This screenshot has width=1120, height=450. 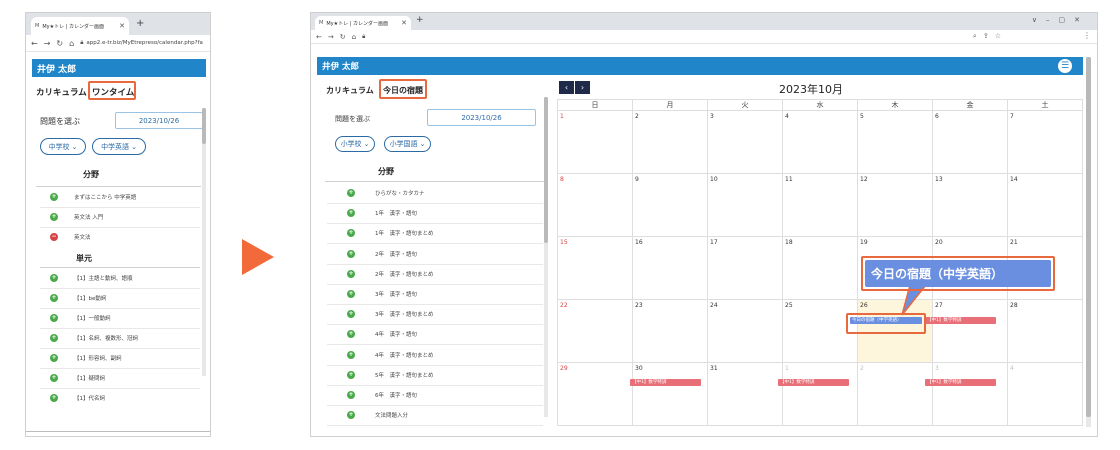 What do you see at coordinates (91, 278) in the screenshot?
I see `list-item: + 【1】主語と動詞、語順` at bounding box center [91, 278].